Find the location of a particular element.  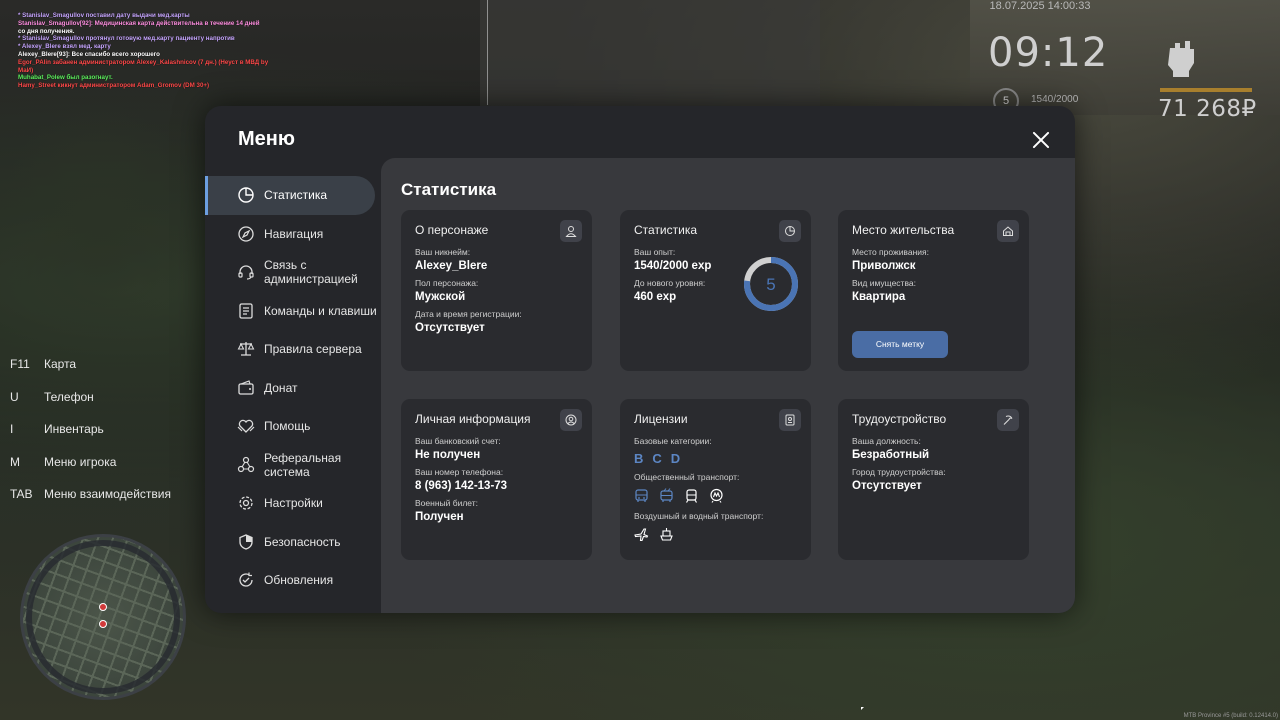

user-circle-icon is located at coordinates (571, 420).